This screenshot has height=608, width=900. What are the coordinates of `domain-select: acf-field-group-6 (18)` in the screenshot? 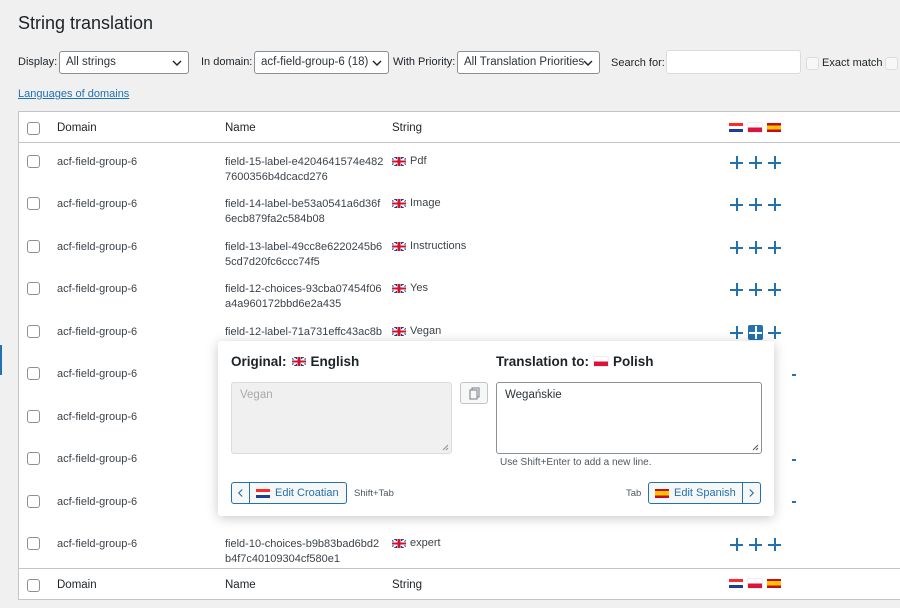 It's located at (321, 62).